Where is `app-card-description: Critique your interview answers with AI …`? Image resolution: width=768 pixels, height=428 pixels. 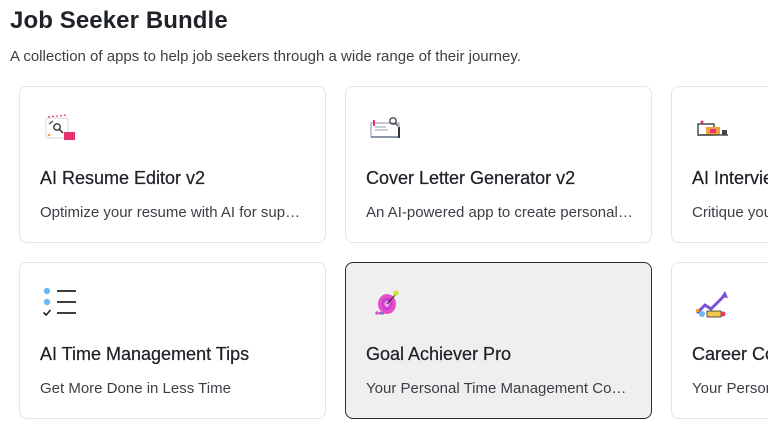
app-card-description: Critique your interview answers with AI … is located at coordinates (730, 212).